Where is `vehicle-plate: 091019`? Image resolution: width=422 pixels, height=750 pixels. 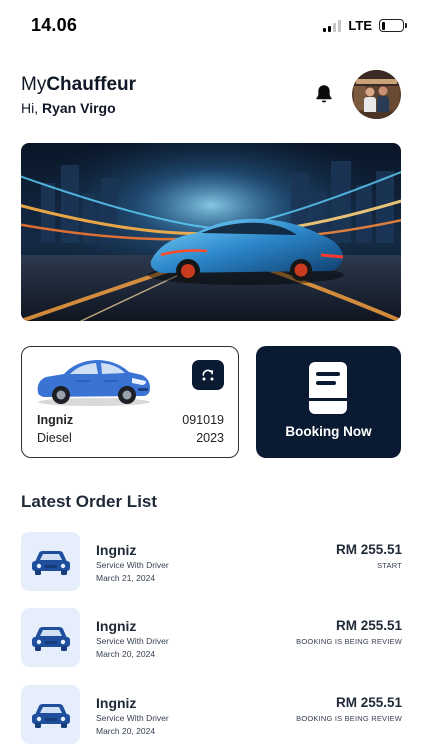 vehicle-plate: 091019 is located at coordinates (203, 420).